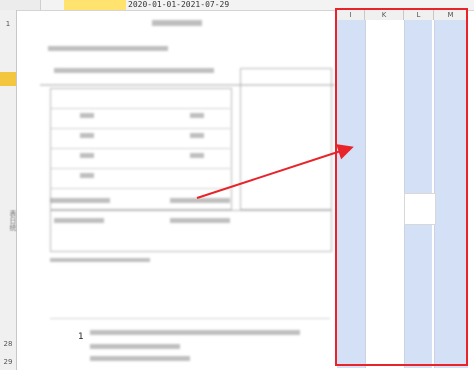 The width and height of the screenshot is (474, 370). What do you see at coordinates (8, 24) in the screenshot?
I see `row-number: 1` at bounding box center [8, 24].